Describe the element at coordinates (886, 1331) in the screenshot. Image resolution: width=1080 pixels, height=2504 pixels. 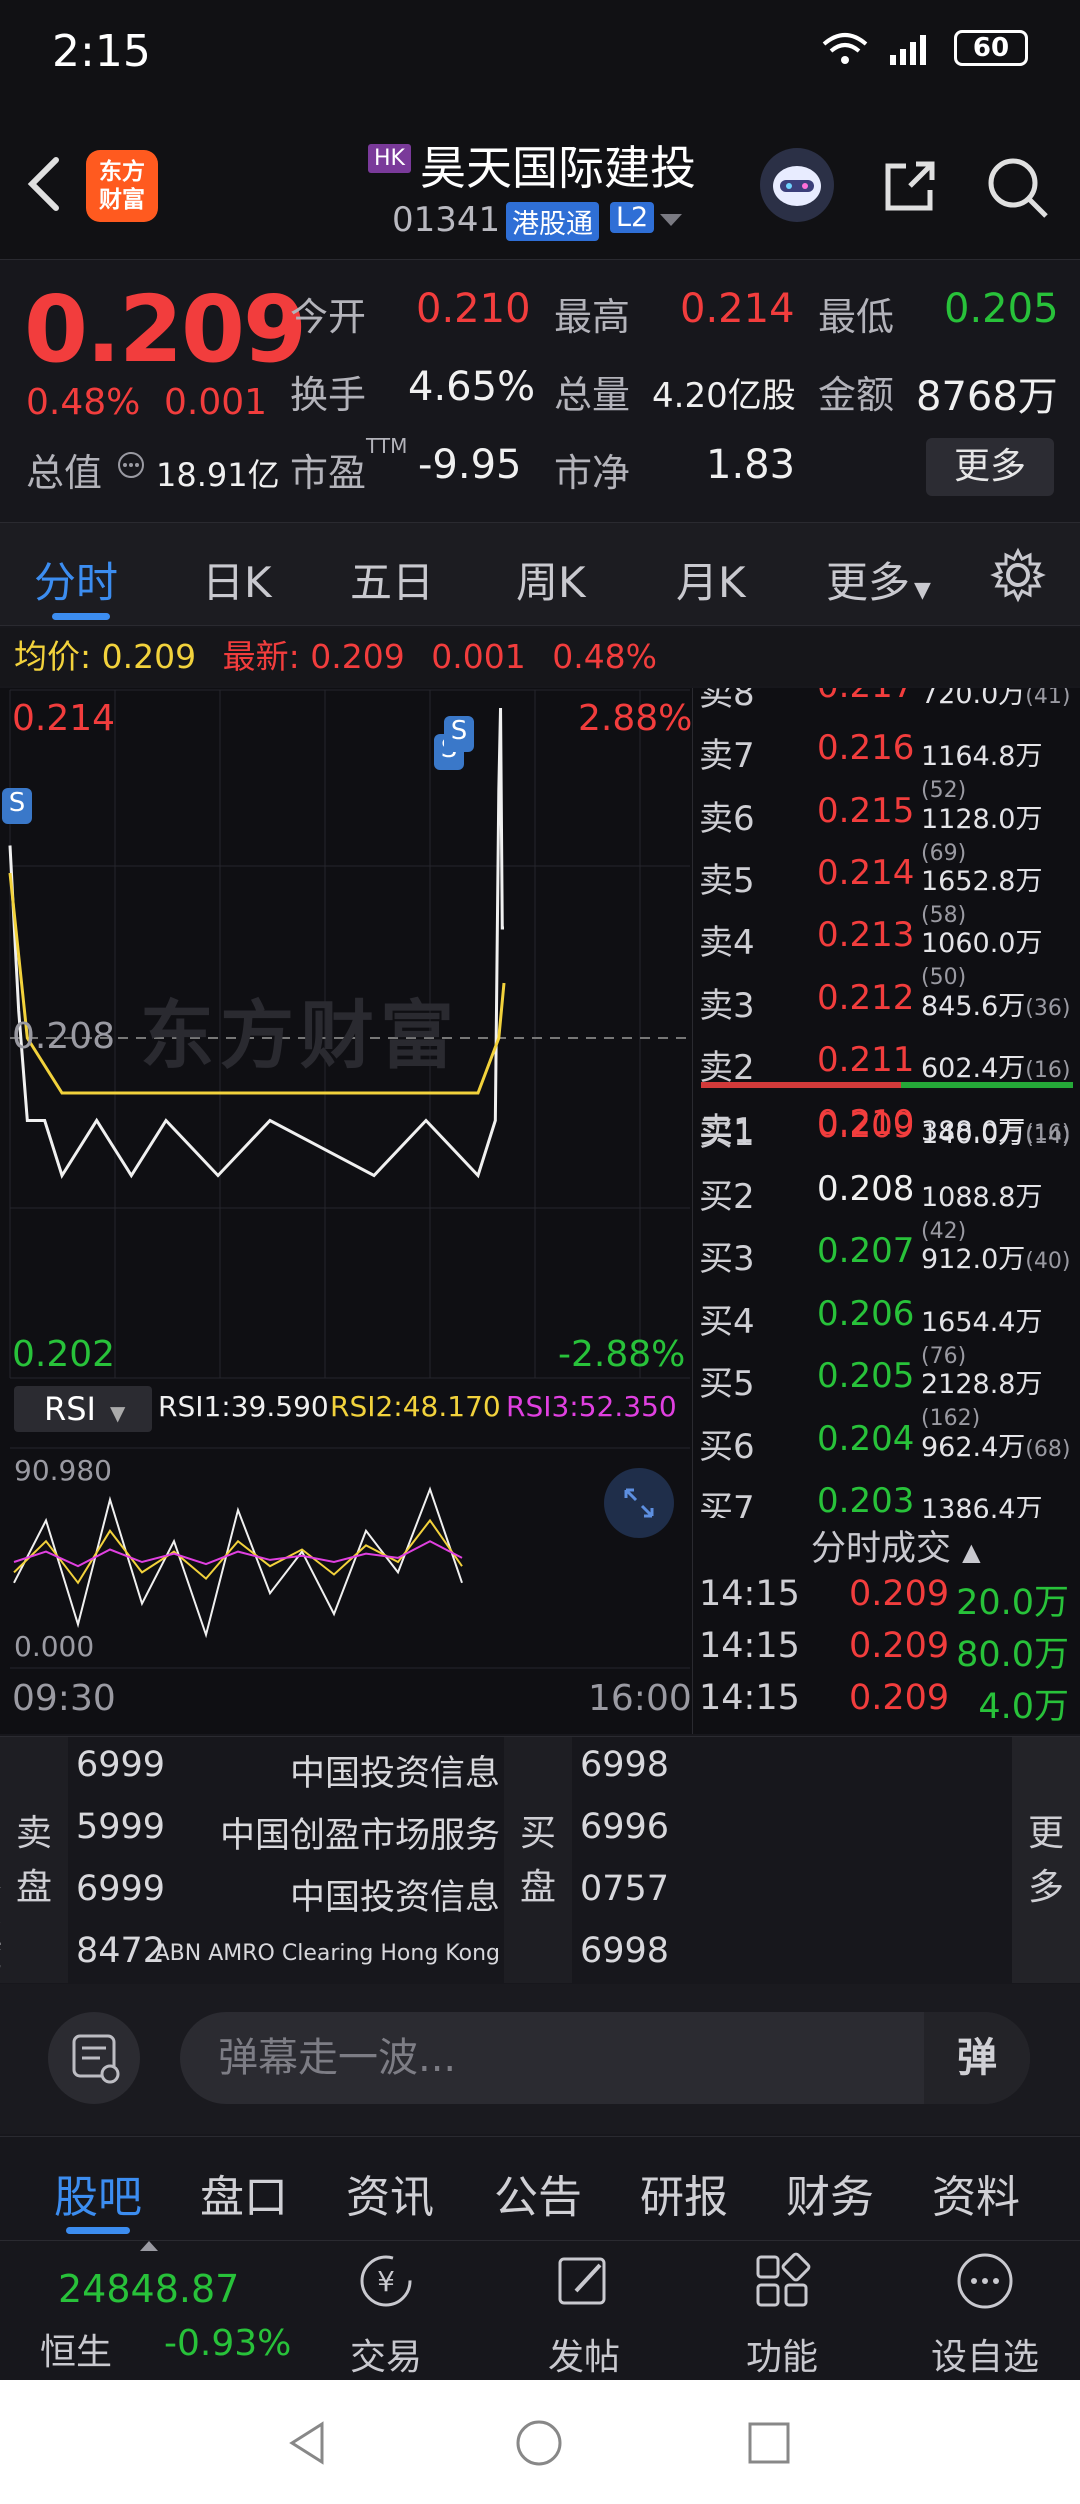
I see `bid-row: 买4 0.206 1654.4万(76)` at that location.